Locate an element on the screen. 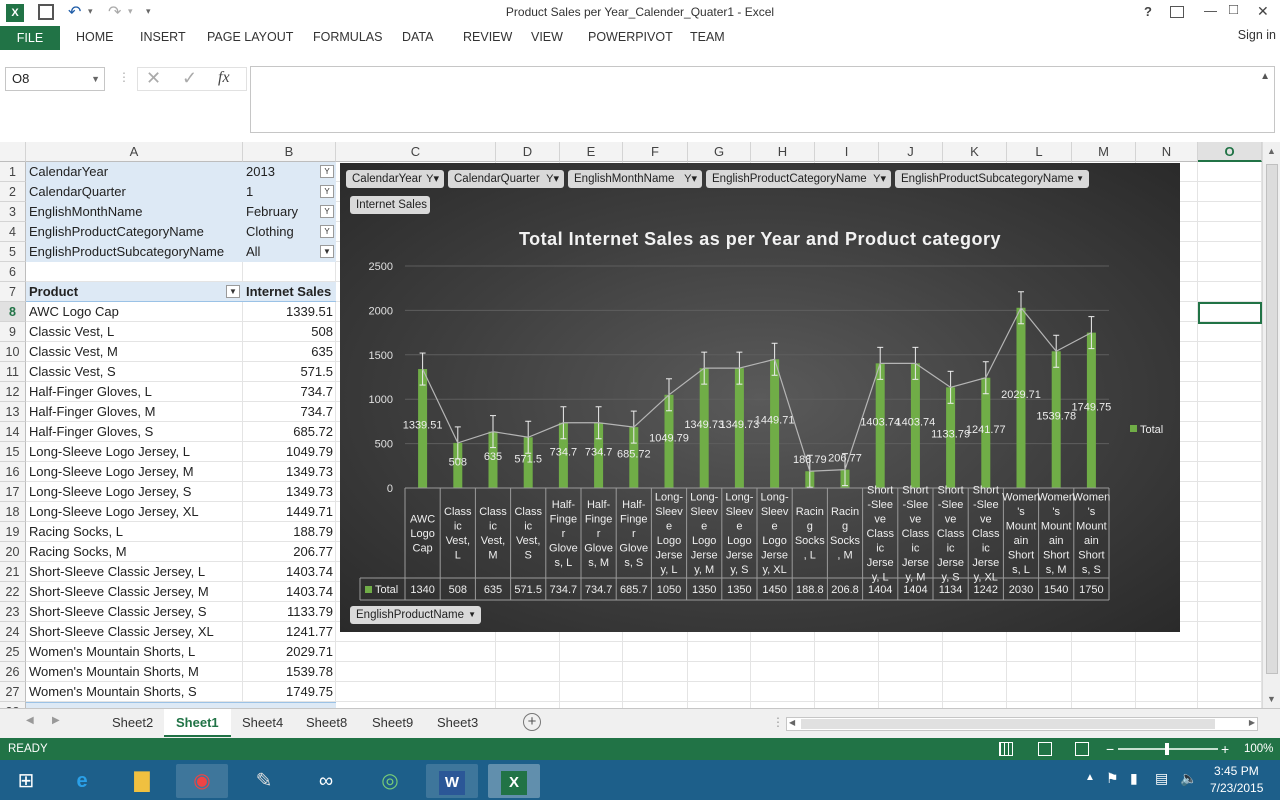  filter-dropdown-icon: ▼ is located at coordinates (327, 251).